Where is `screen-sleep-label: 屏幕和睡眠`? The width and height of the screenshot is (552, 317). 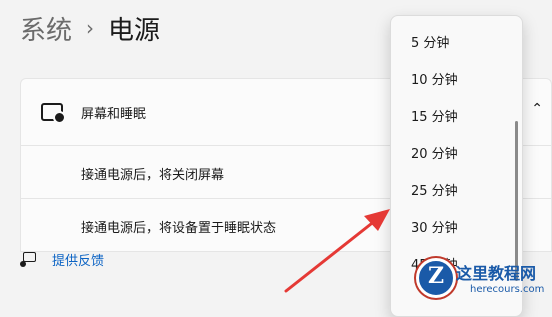
screen-sleep-label: 屏幕和睡眠 is located at coordinates (114, 114).